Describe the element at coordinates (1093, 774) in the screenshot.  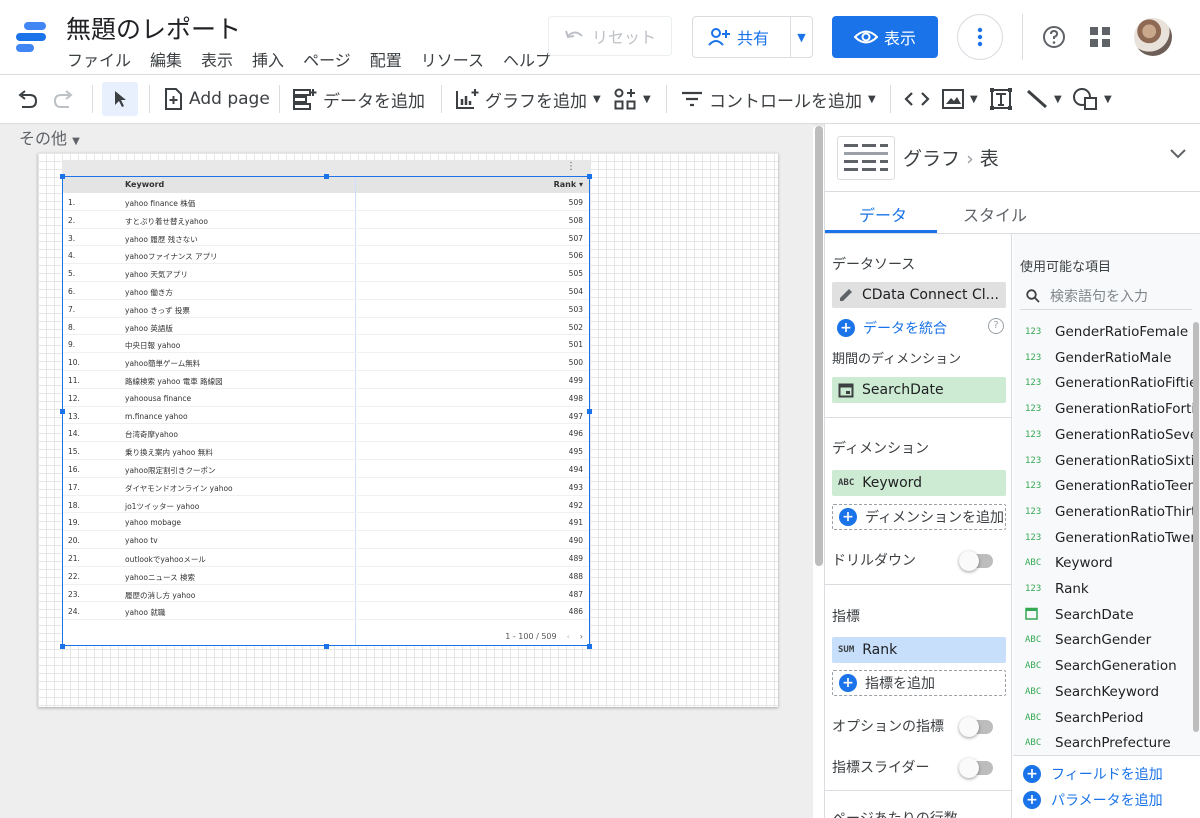
I see `add-field-link: + フィールドを追加` at that location.